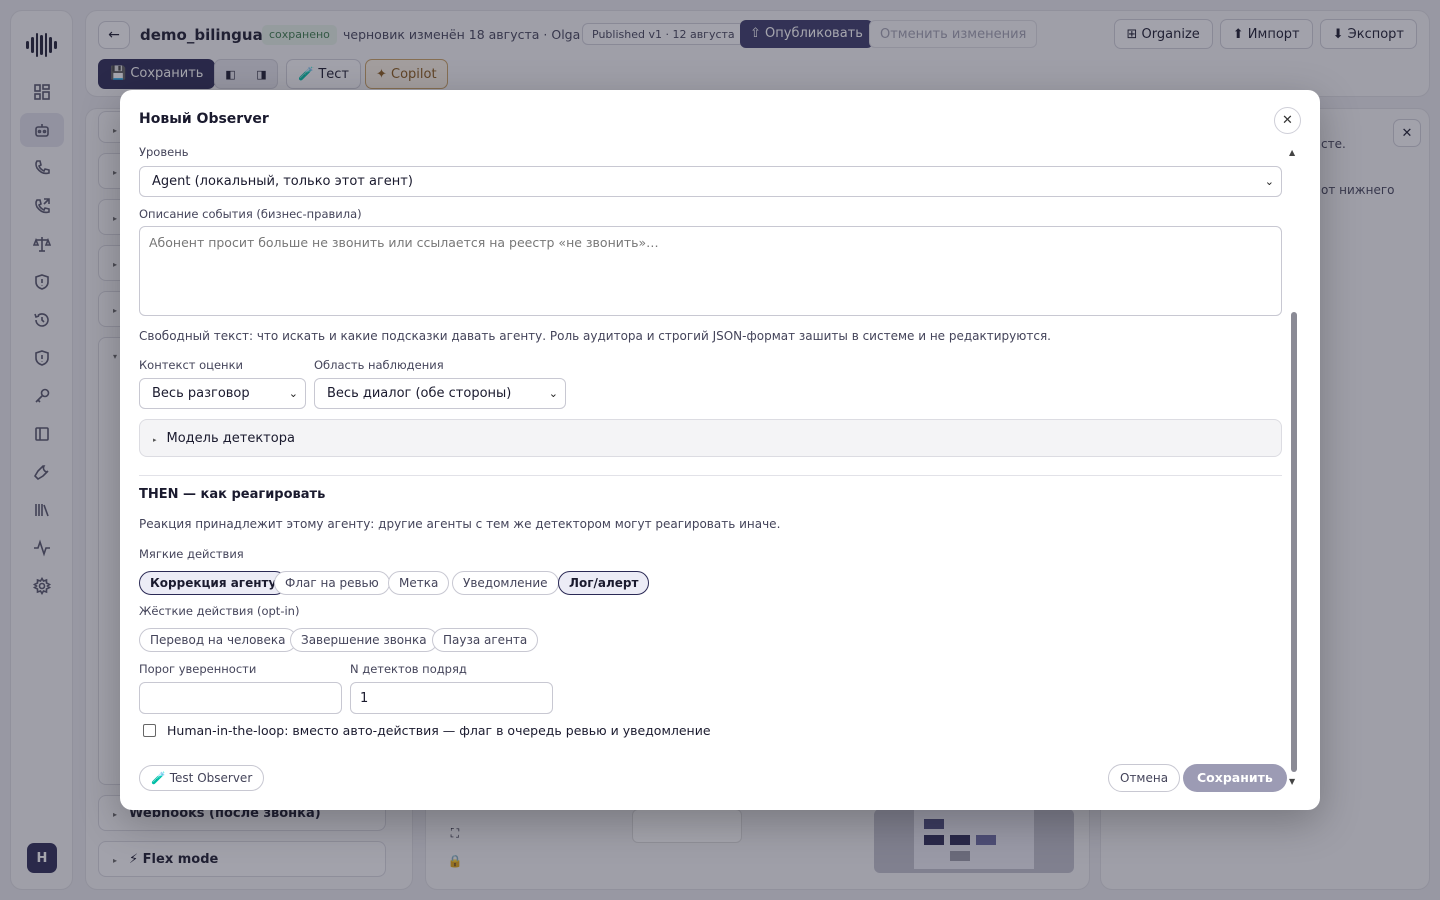 The image size is (1440, 900). I want to click on soft-actions-label: Мягкие действия, so click(191, 554).